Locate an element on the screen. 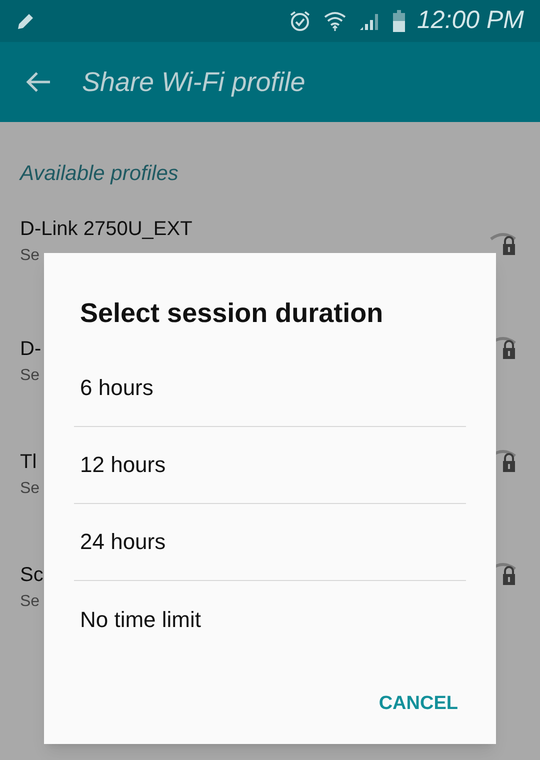 This screenshot has height=760, width=540. pencil-icon is located at coordinates (26, 21).